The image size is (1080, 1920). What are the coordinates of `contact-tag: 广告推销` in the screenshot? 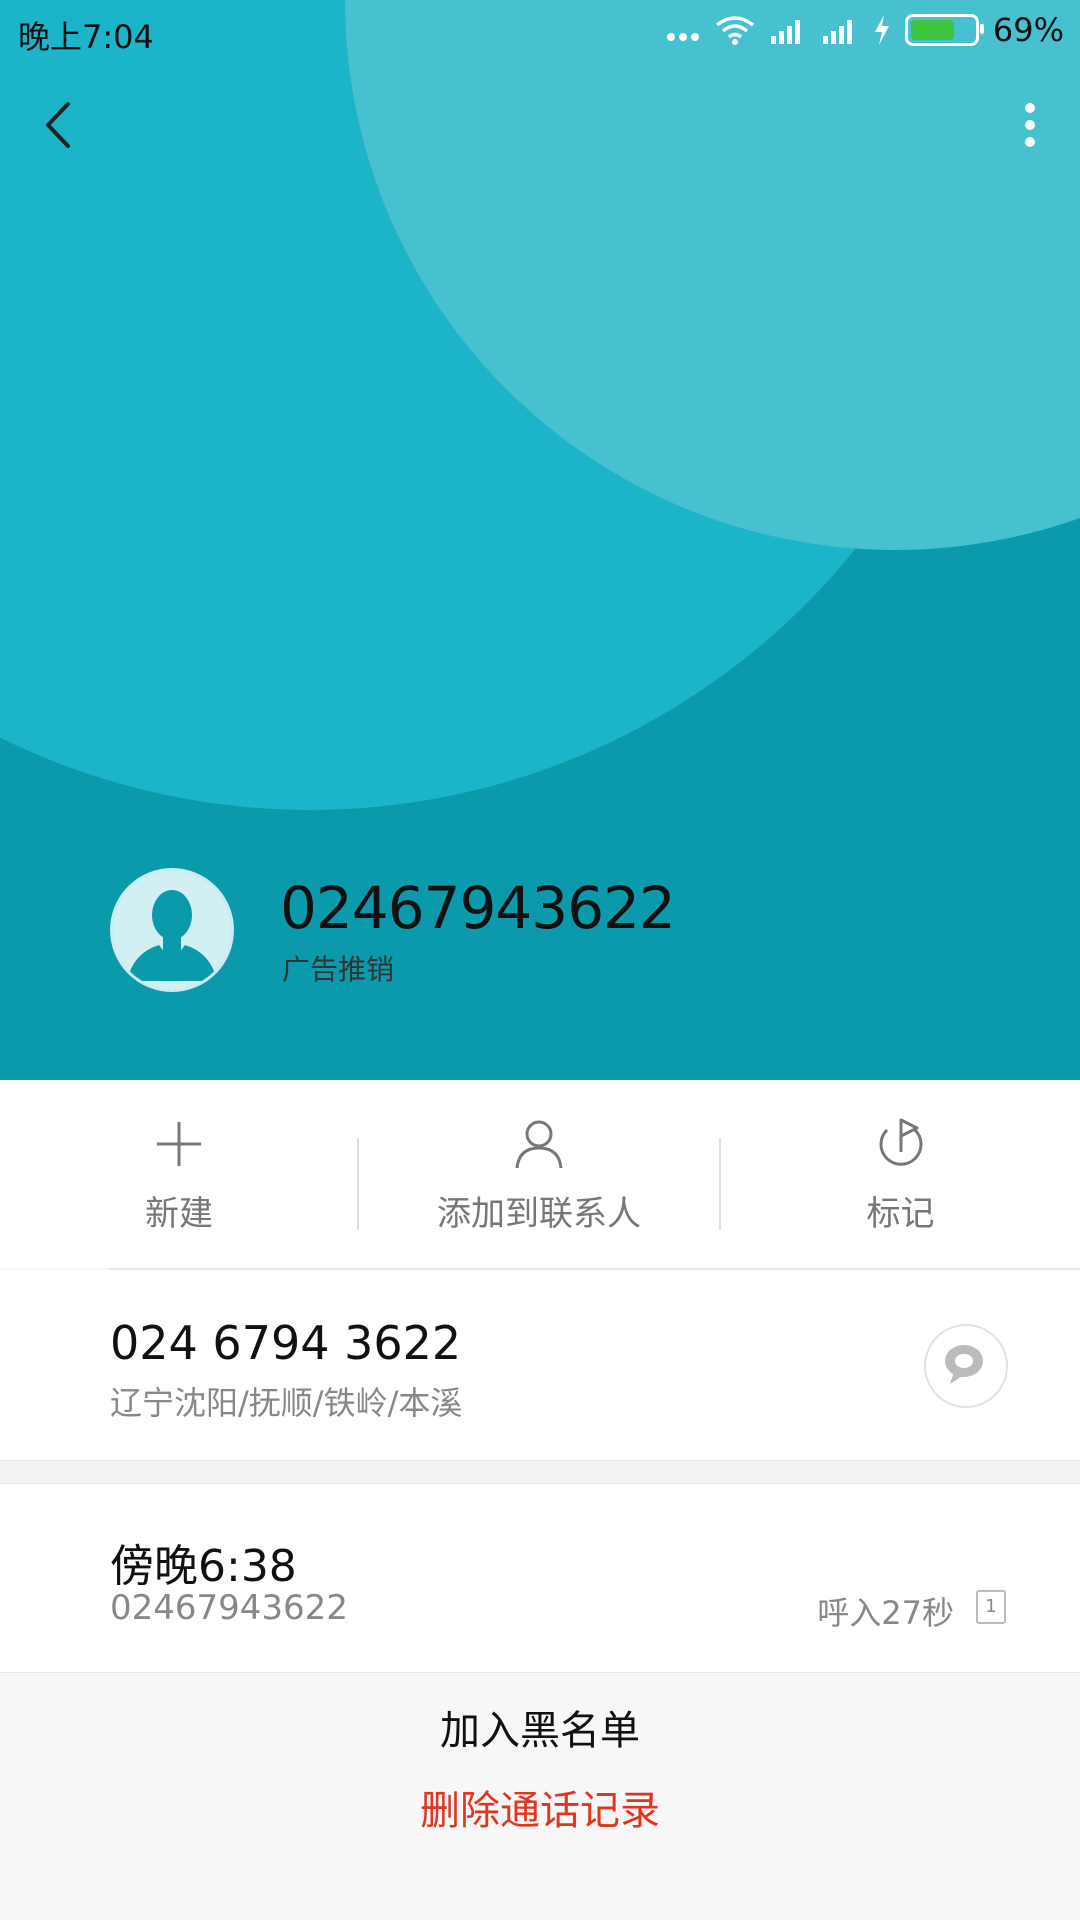 It's located at (338, 969).